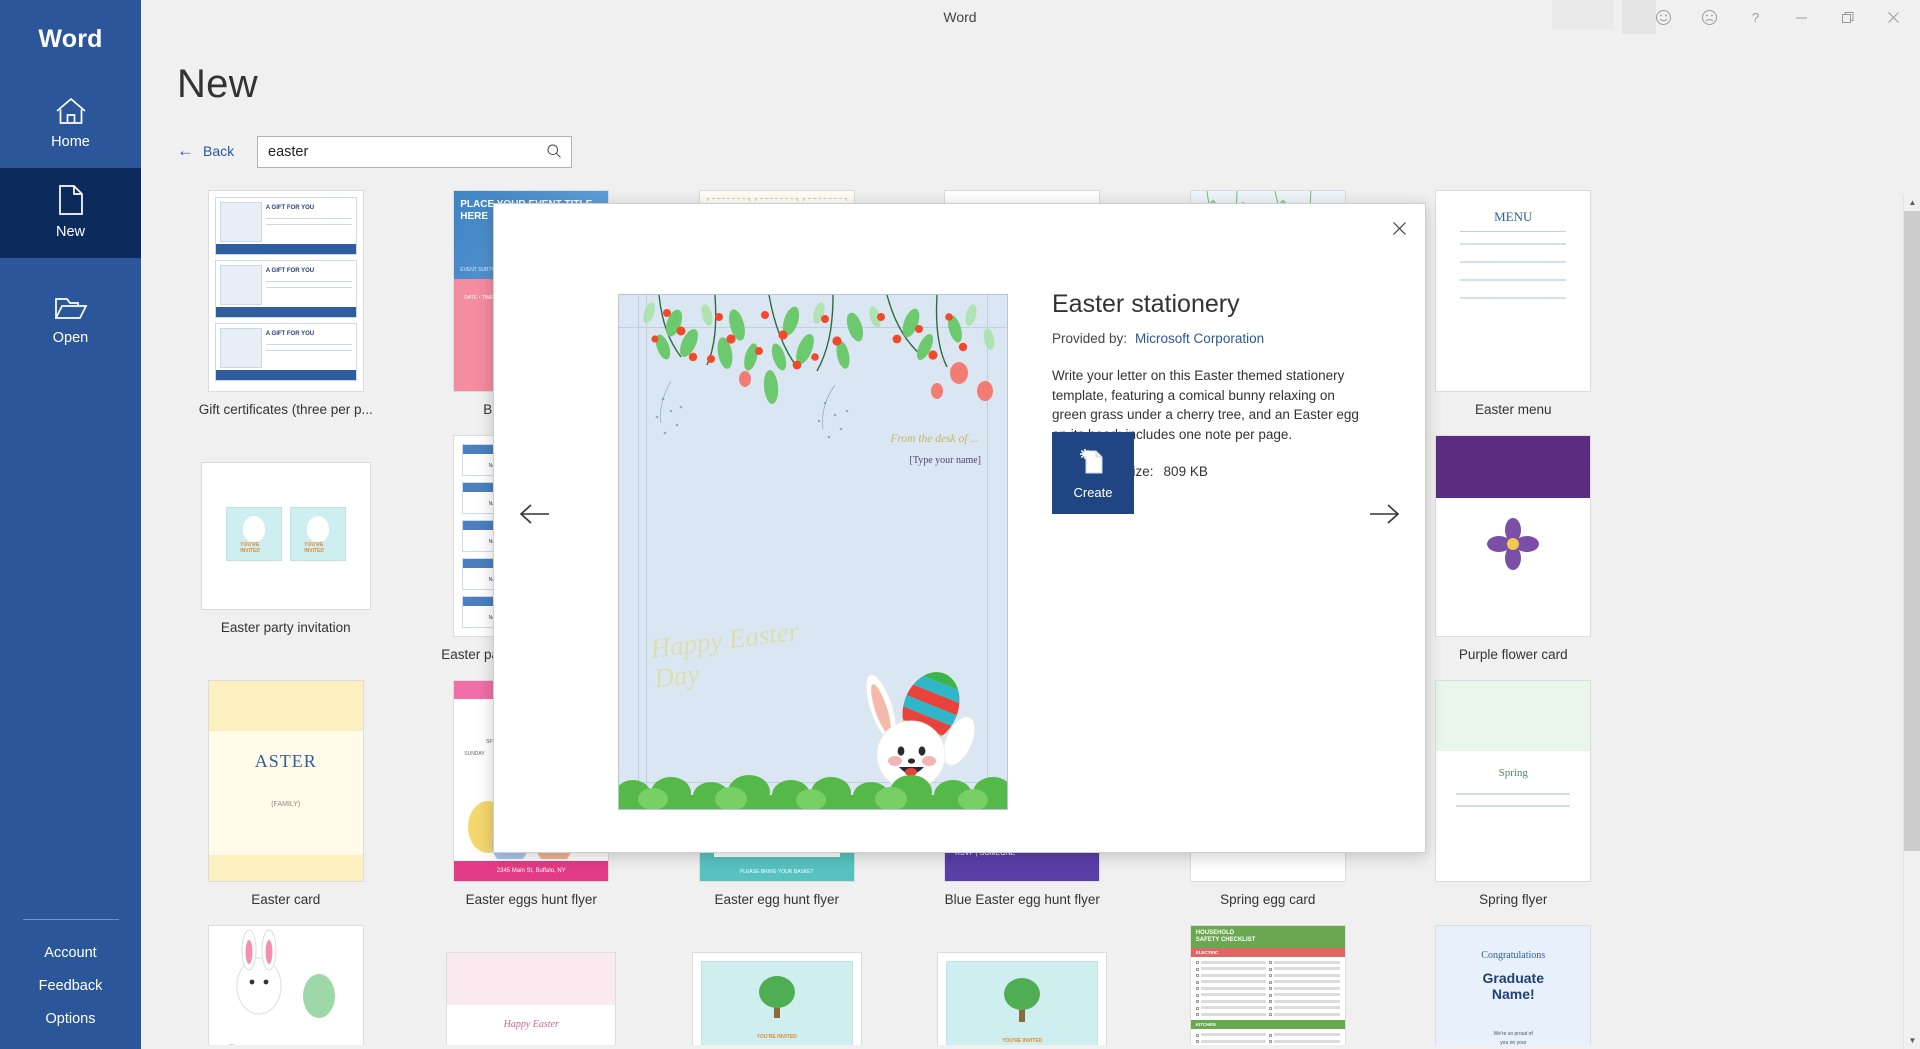 The width and height of the screenshot is (1920, 1049). I want to click on next-template-button, so click(1384, 515).